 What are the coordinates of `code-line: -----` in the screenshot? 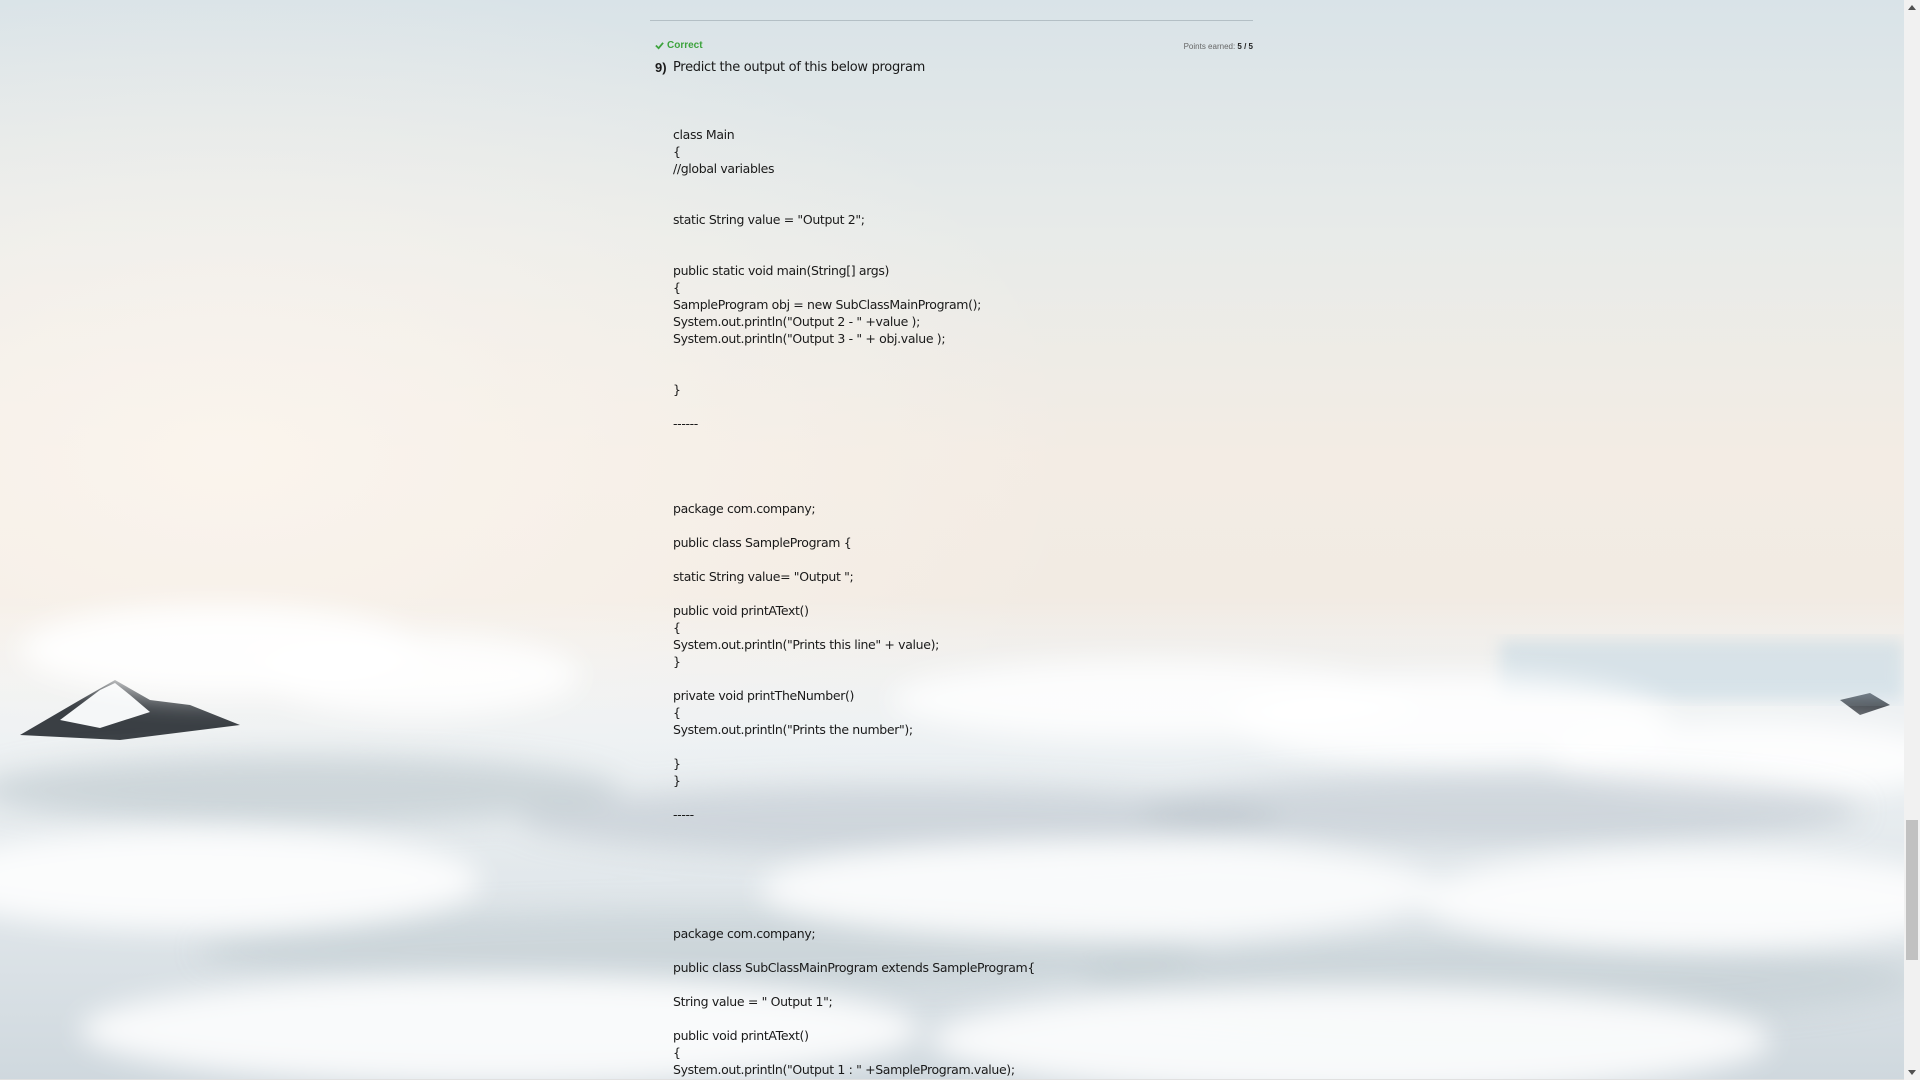 It's located at (683, 814).